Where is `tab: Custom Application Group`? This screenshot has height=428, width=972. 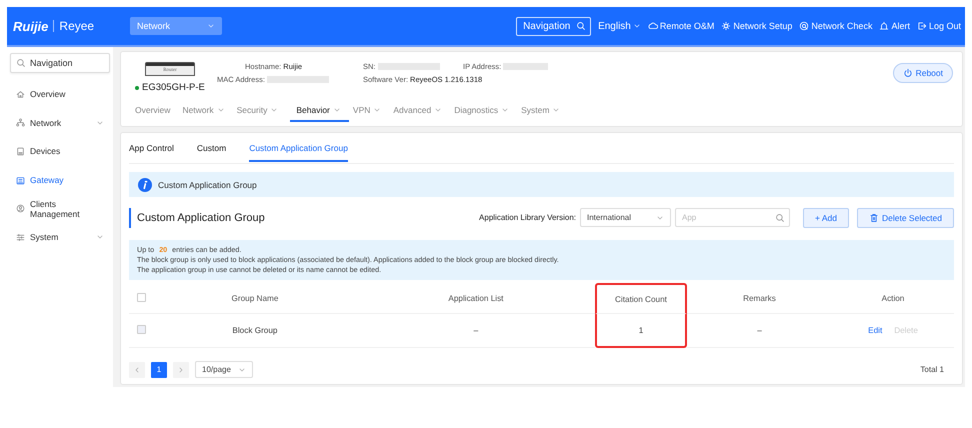
tab: Custom Application Group is located at coordinates (298, 152).